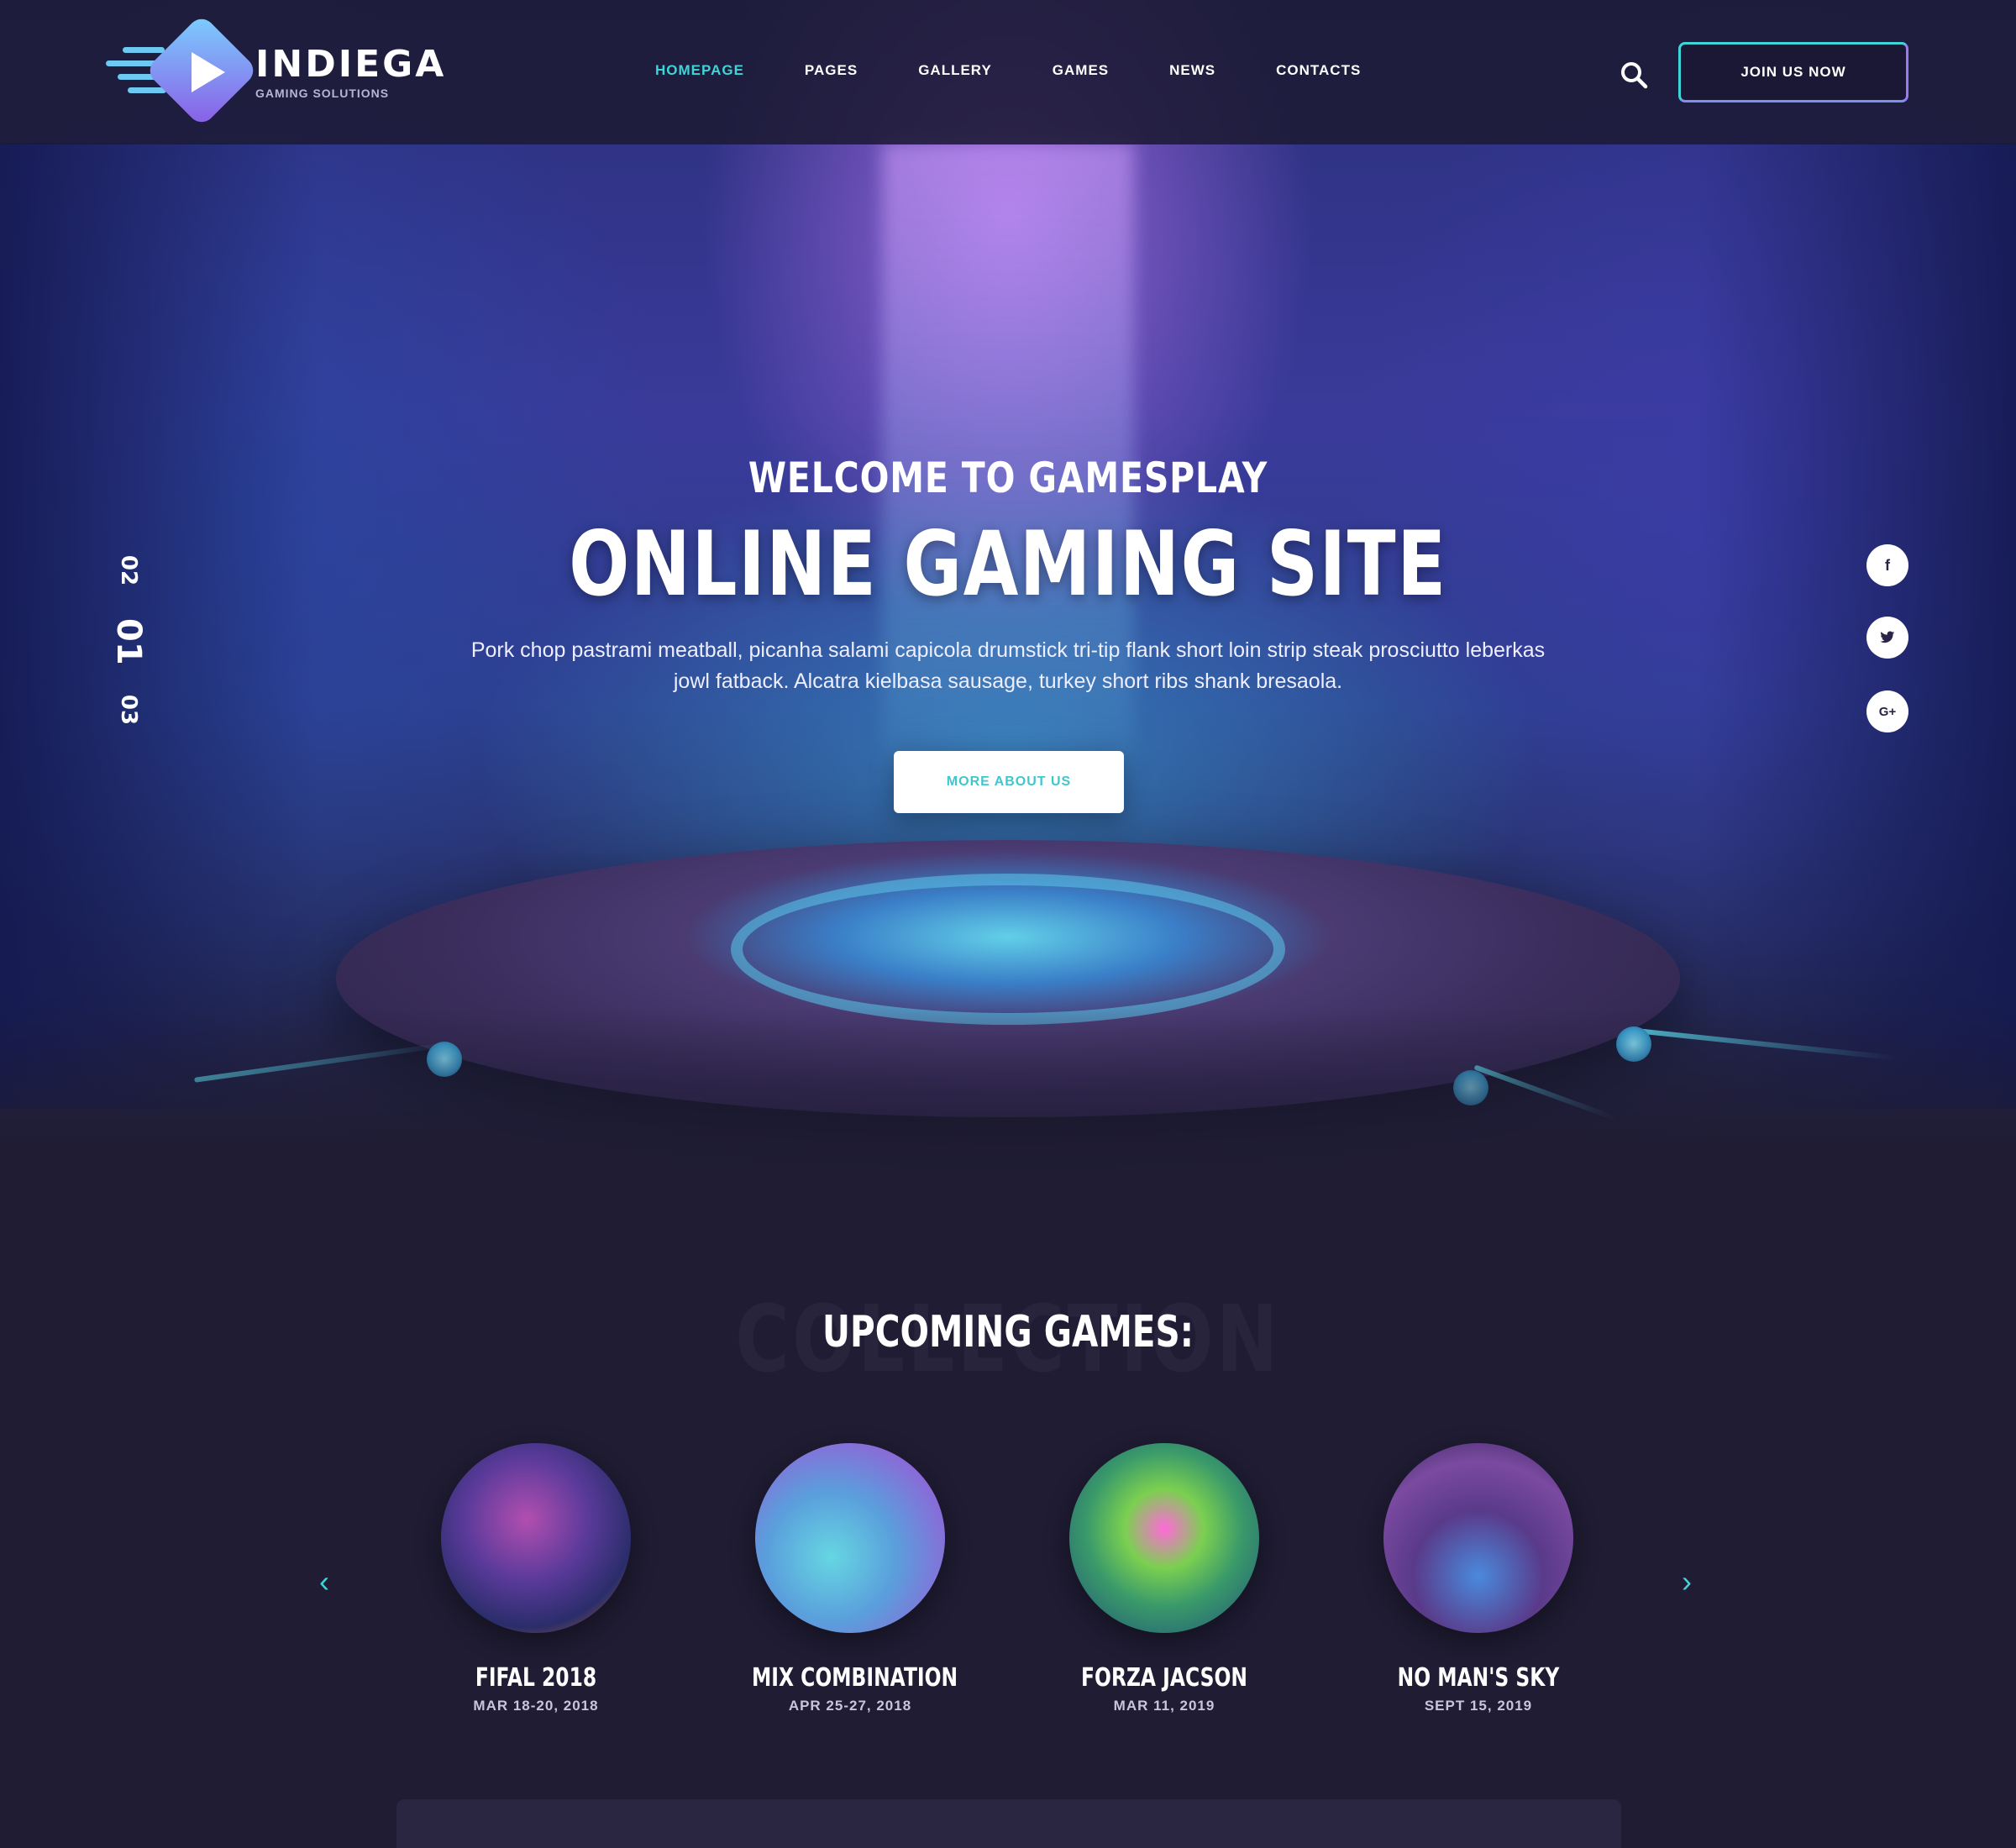 The width and height of the screenshot is (2016, 1848). I want to click on brand-name: INDIEGA, so click(351, 64).